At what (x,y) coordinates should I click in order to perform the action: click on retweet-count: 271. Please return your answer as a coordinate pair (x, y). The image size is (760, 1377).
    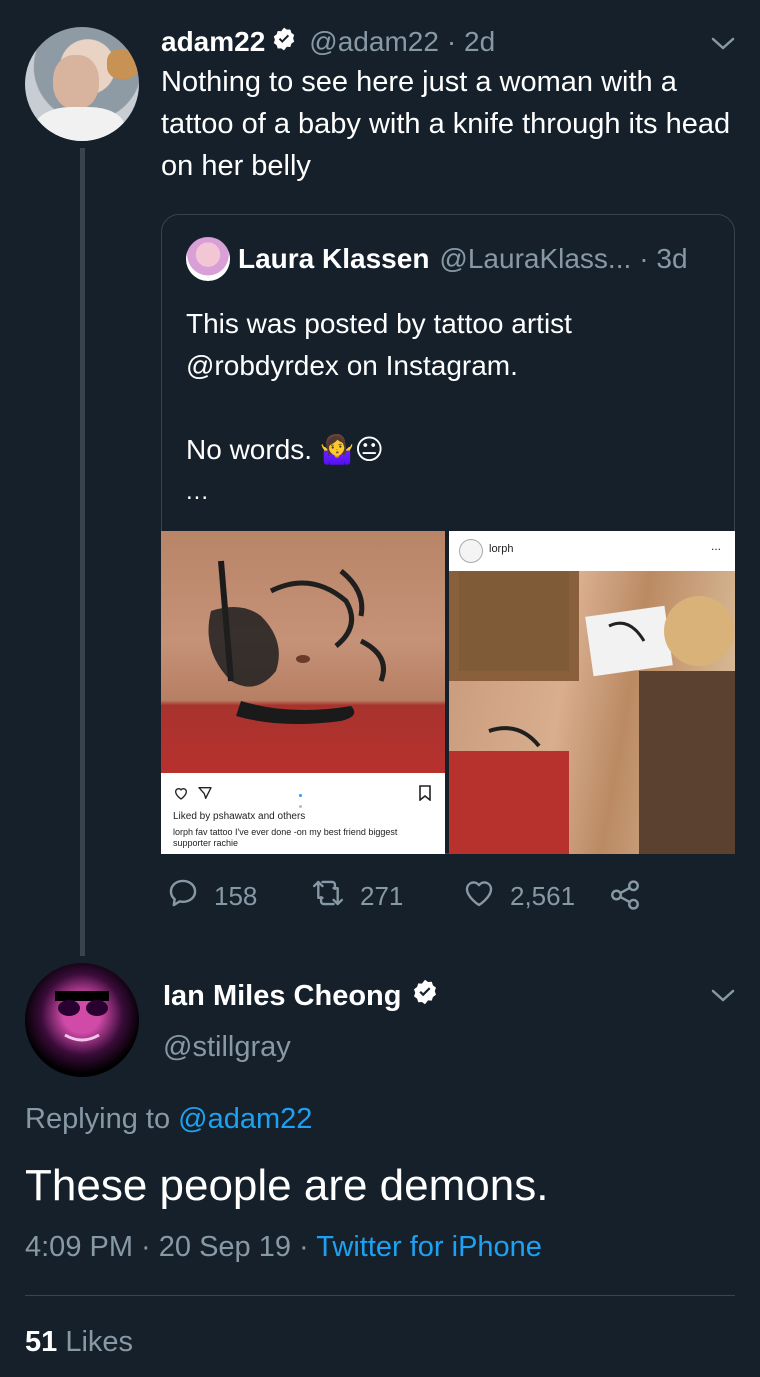
    Looking at the image, I should click on (382, 896).